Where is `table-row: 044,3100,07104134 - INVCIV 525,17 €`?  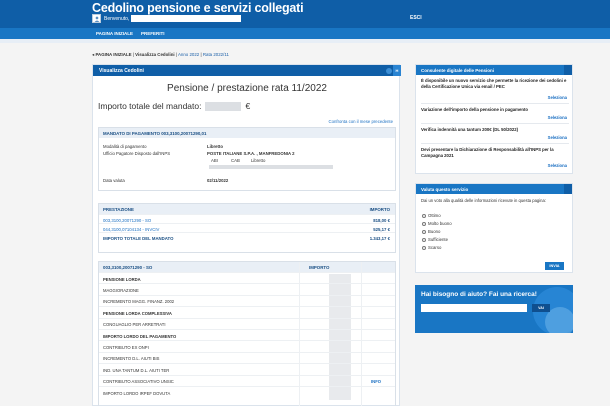
table-row: 044,3100,07104134 - INVCIV 525,17 € is located at coordinates (247, 227).